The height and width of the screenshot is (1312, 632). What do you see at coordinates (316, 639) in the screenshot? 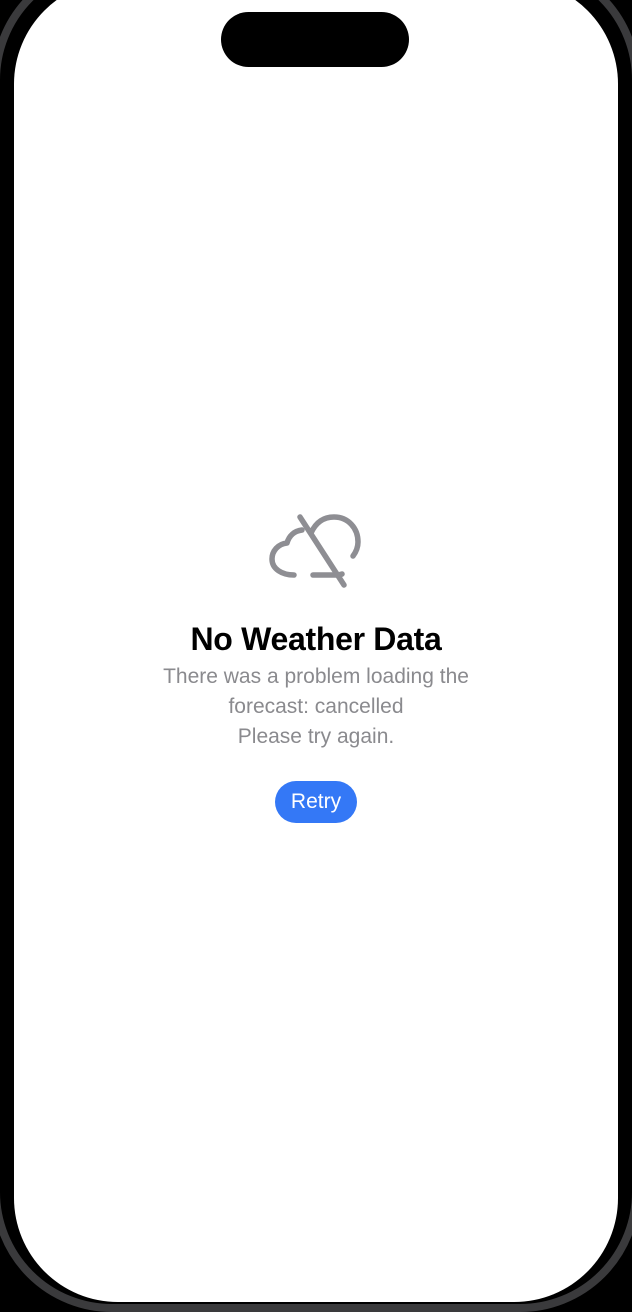
I see `page-title: No Weather Data` at bounding box center [316, 639].